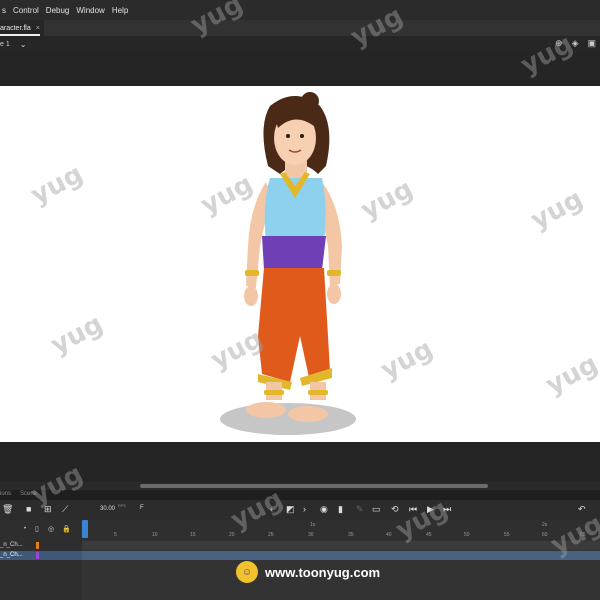 The width and height of the screenshot is (600, 600). I want to click on ruler-number: 40, so click(389, 535).